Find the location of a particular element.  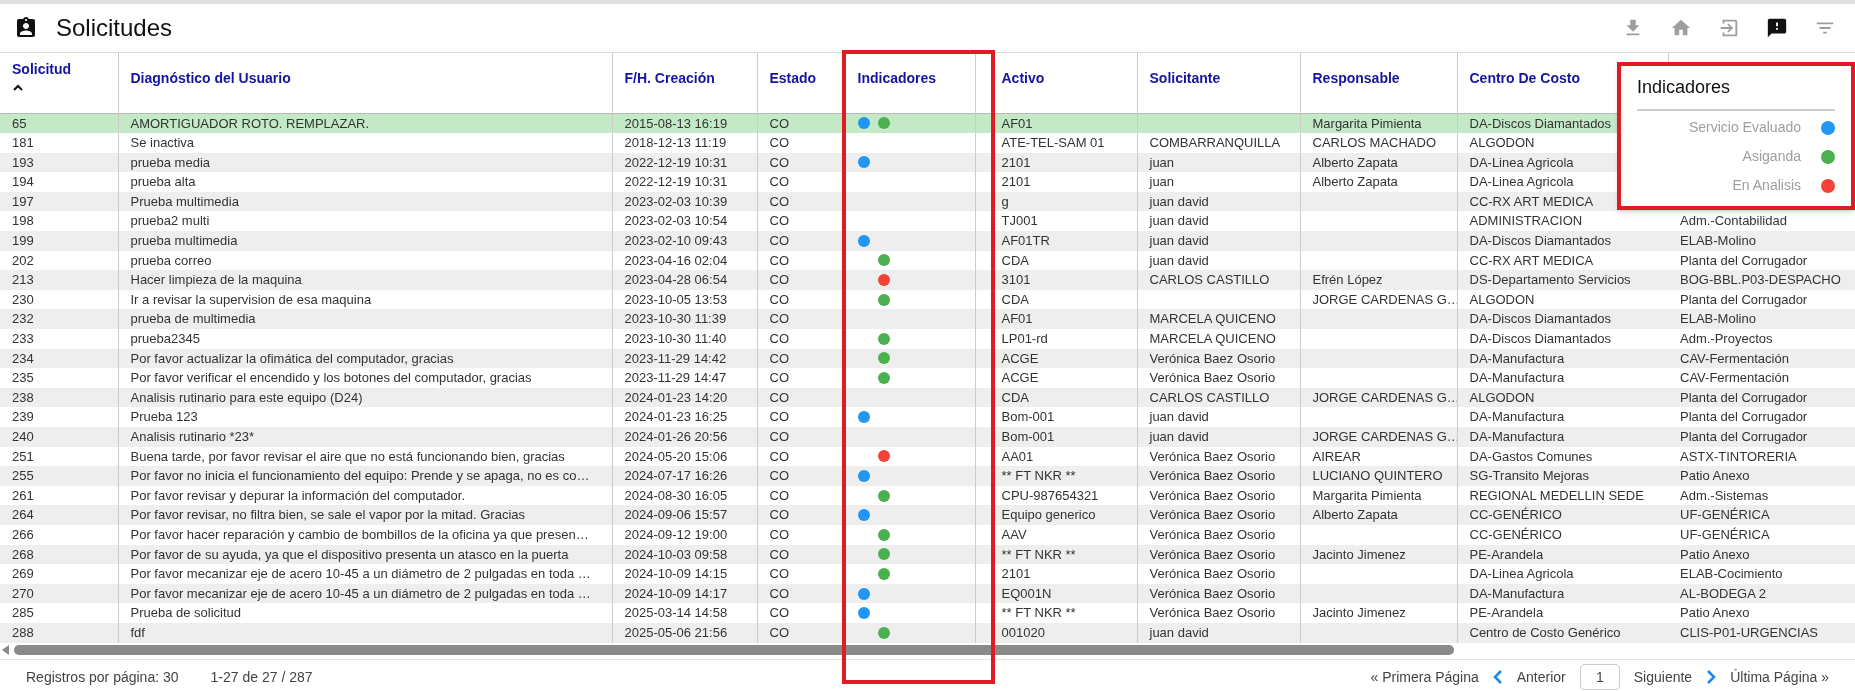

feedback-icon is located at coordinates (1777, 28).